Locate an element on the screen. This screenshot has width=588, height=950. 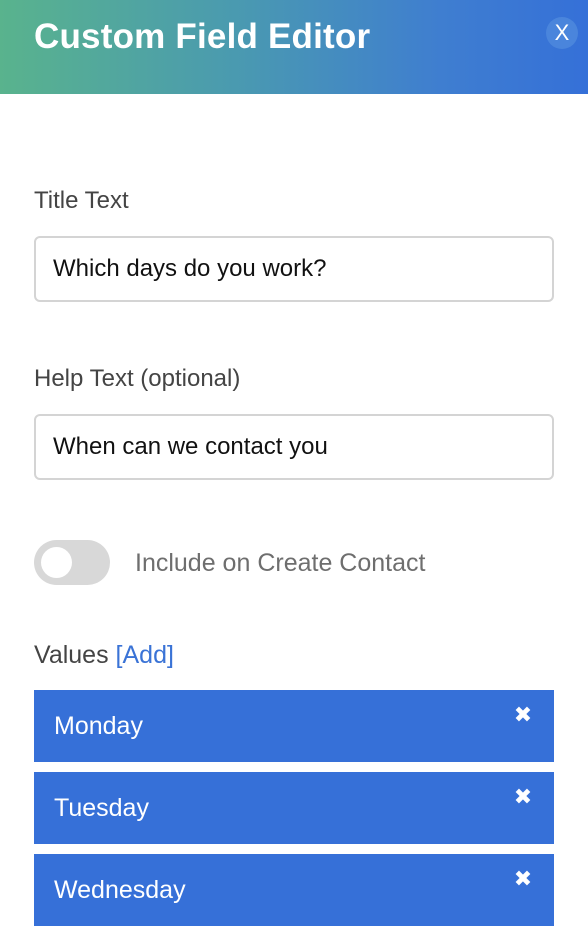
value-item-monday: Monday ✖ is located at coordinates (294, 726).